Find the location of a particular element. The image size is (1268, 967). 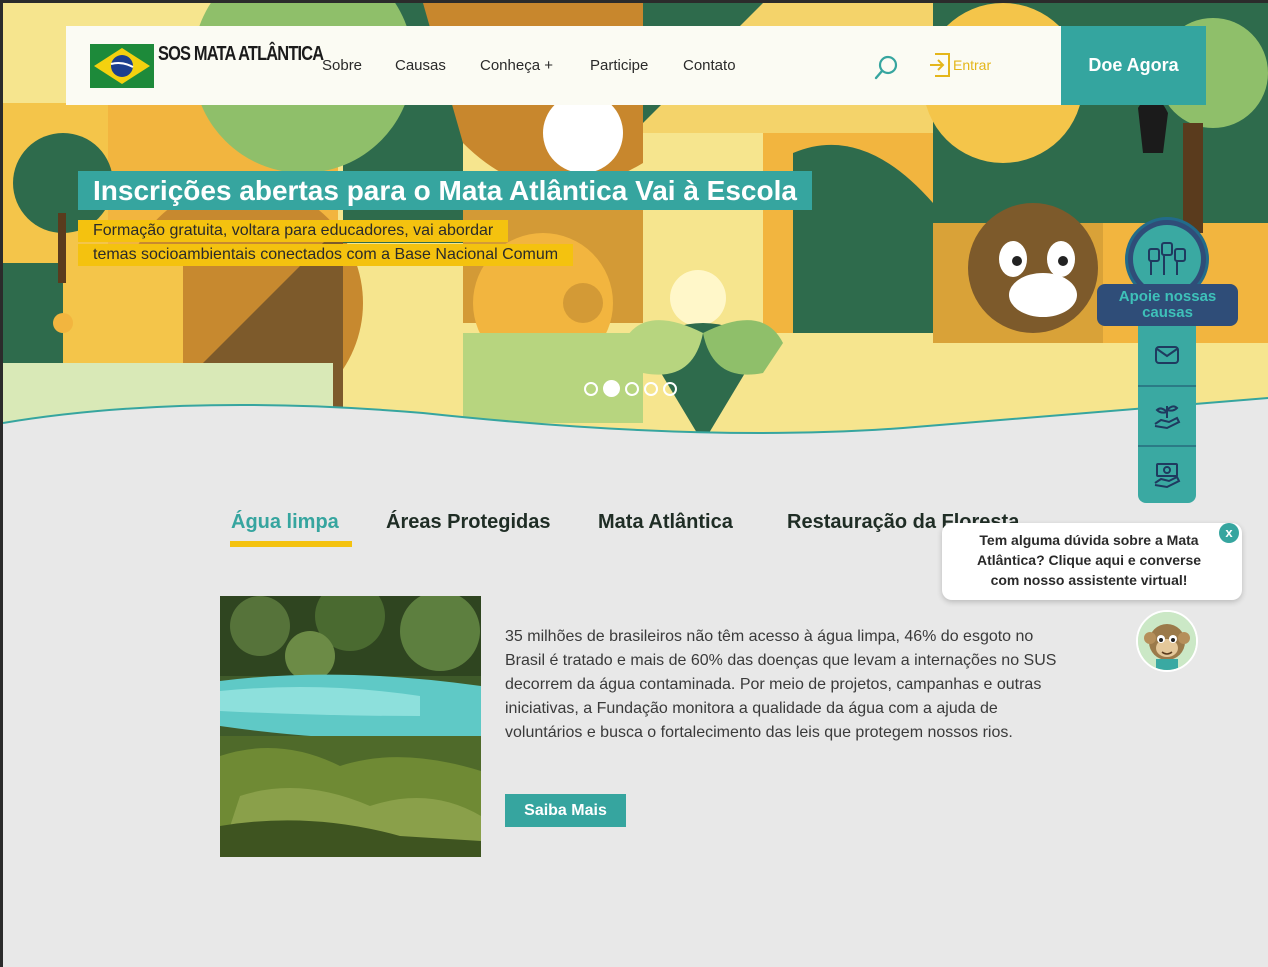

brazil-flag-icon is located at coordinates (122, 66).